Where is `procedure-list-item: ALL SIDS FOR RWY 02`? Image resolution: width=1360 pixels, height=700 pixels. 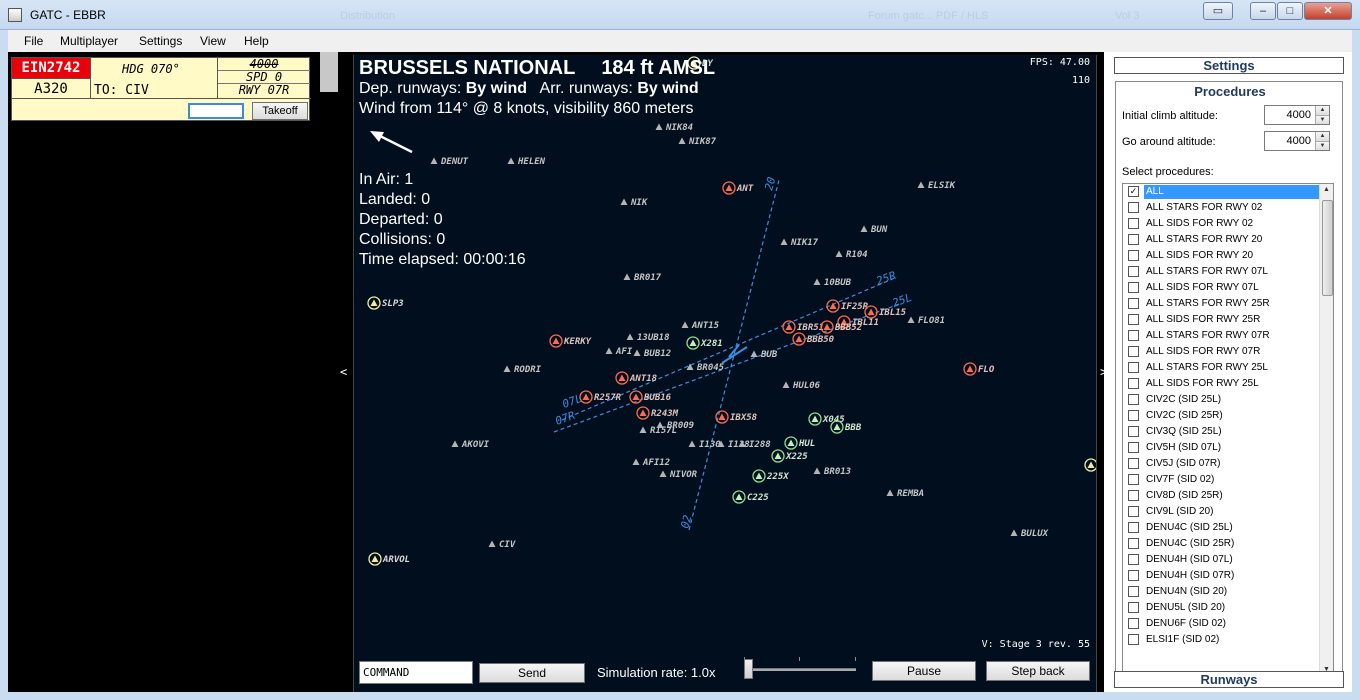
procedure-list-item: ALL SIDS FOR RWY 02 is located at coordinates (1221, 224).